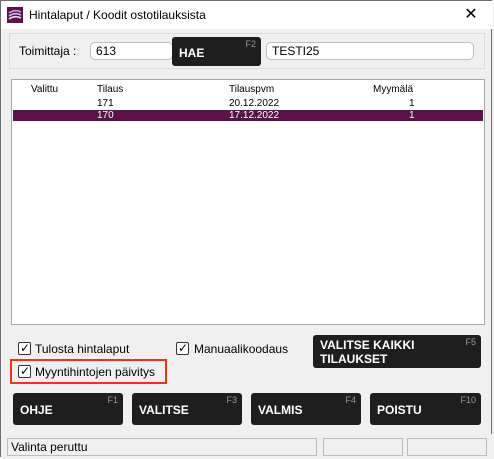 This screenshot has height=459, width=494. Describe the element at coordinates (162, 447) in the screenshot. I see `status-message: Valinta peruttu` at that location.